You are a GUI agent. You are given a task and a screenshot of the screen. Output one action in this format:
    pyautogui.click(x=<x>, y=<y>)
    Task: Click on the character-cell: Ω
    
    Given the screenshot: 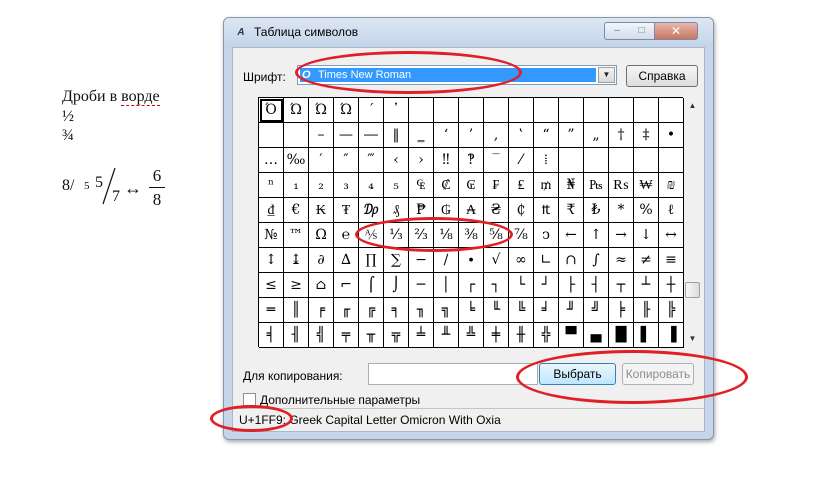 What is the action you would take?
    pyautogui.click(x=321, y=235)
    